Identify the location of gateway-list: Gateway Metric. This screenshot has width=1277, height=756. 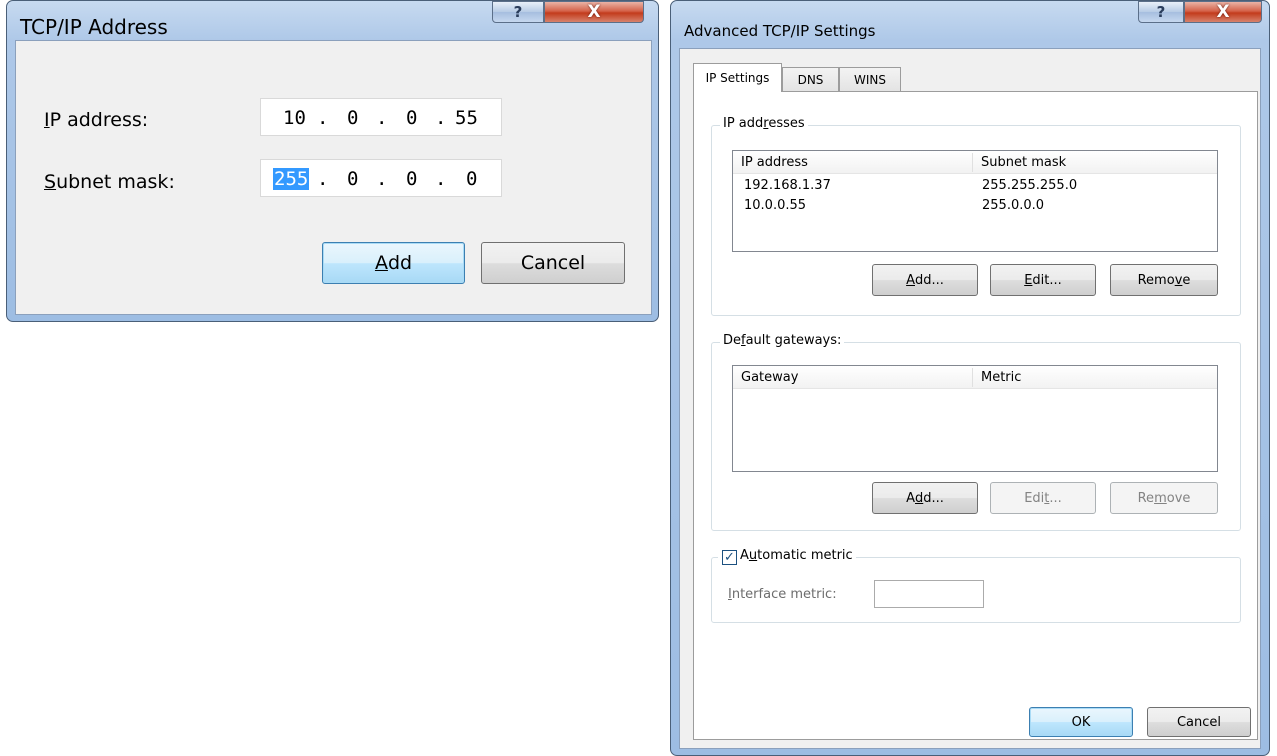
(975, 418).